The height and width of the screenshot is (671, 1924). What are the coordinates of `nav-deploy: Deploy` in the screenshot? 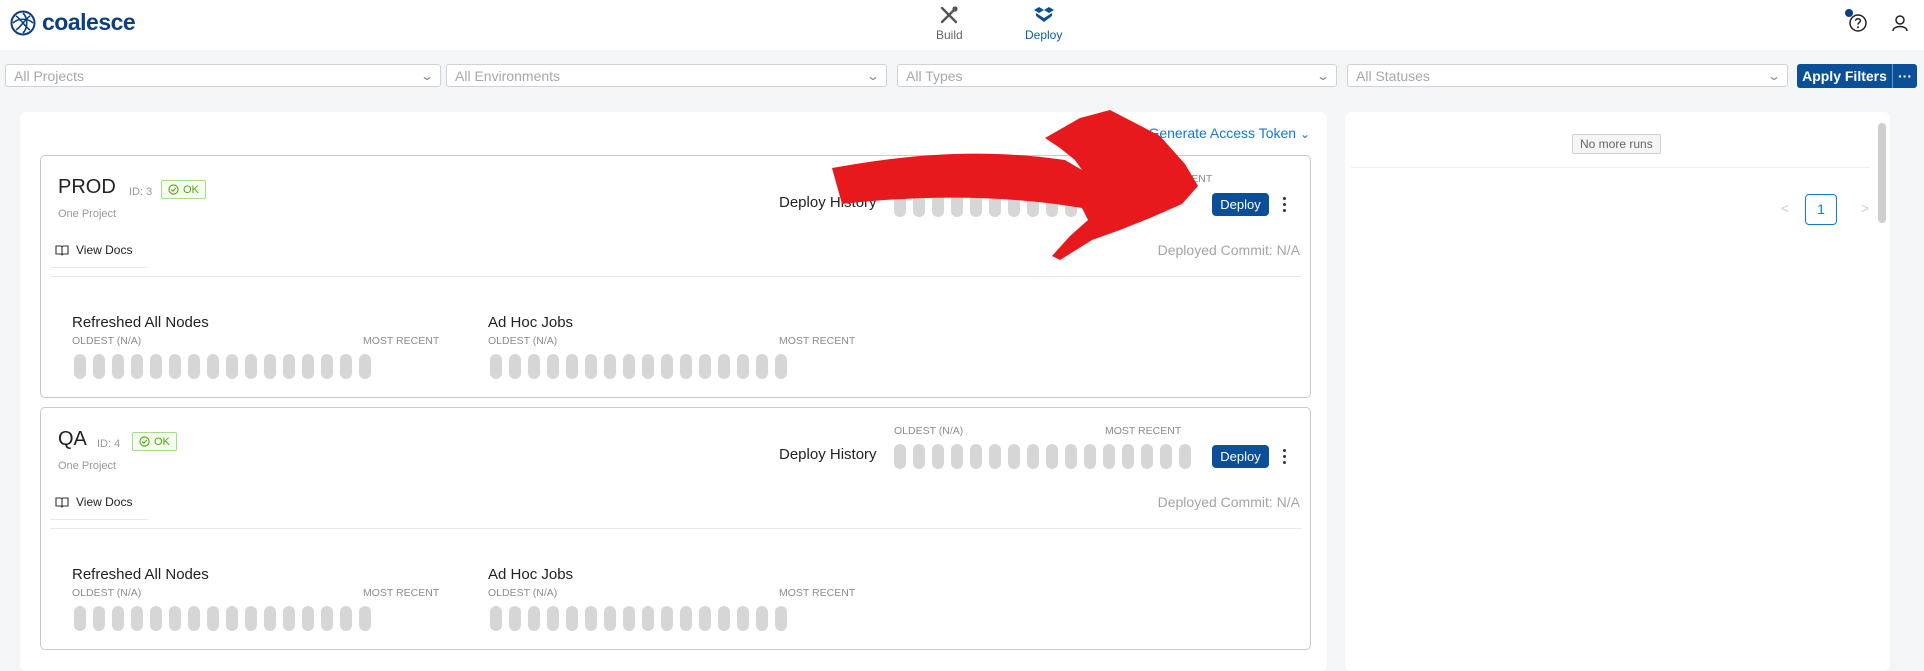 It's located at (1043, 23).